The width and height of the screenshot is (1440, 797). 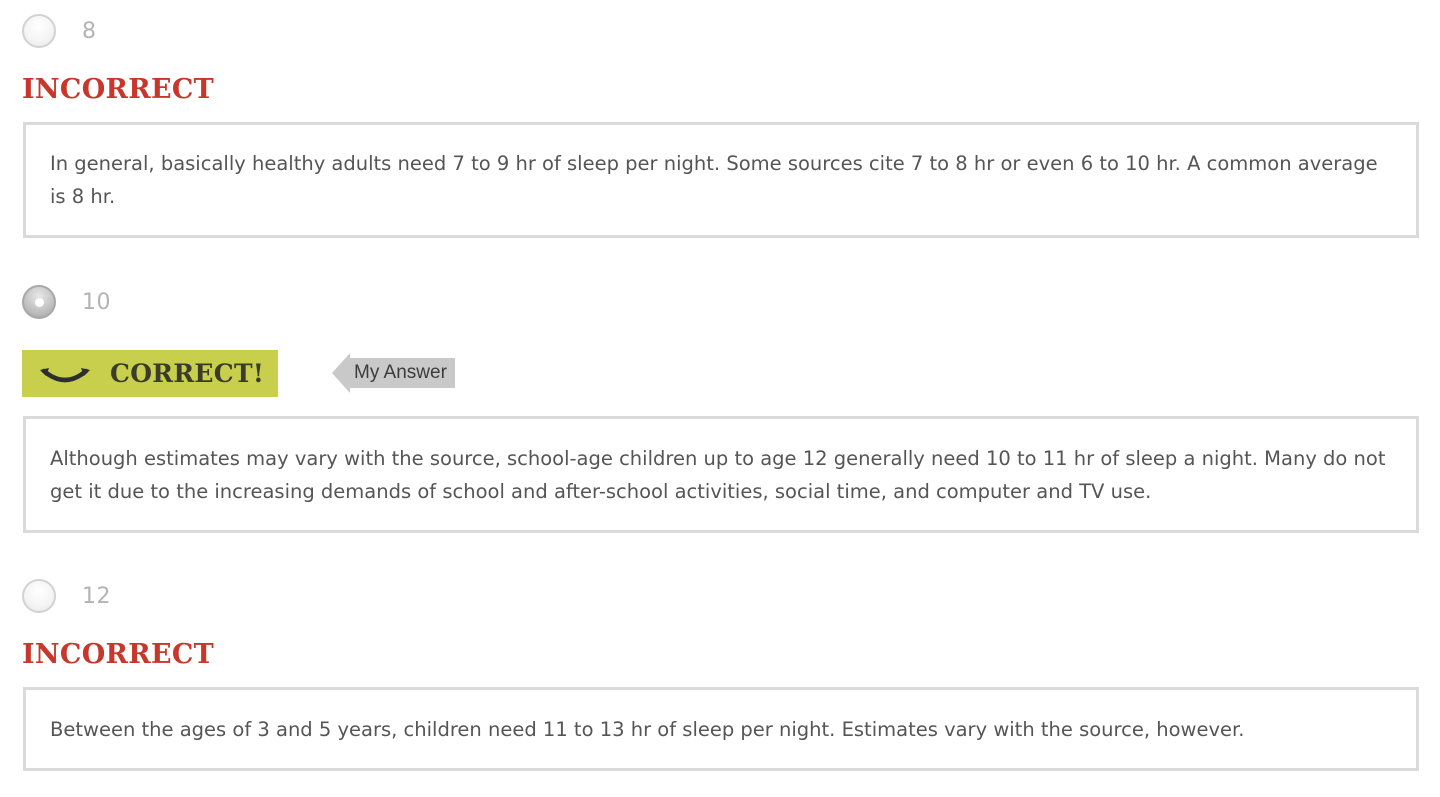 What do you see at coordinates (187, 373) in the screenshot?
I see `correct-label: CORRECT!` at bounding box center [187, 373].